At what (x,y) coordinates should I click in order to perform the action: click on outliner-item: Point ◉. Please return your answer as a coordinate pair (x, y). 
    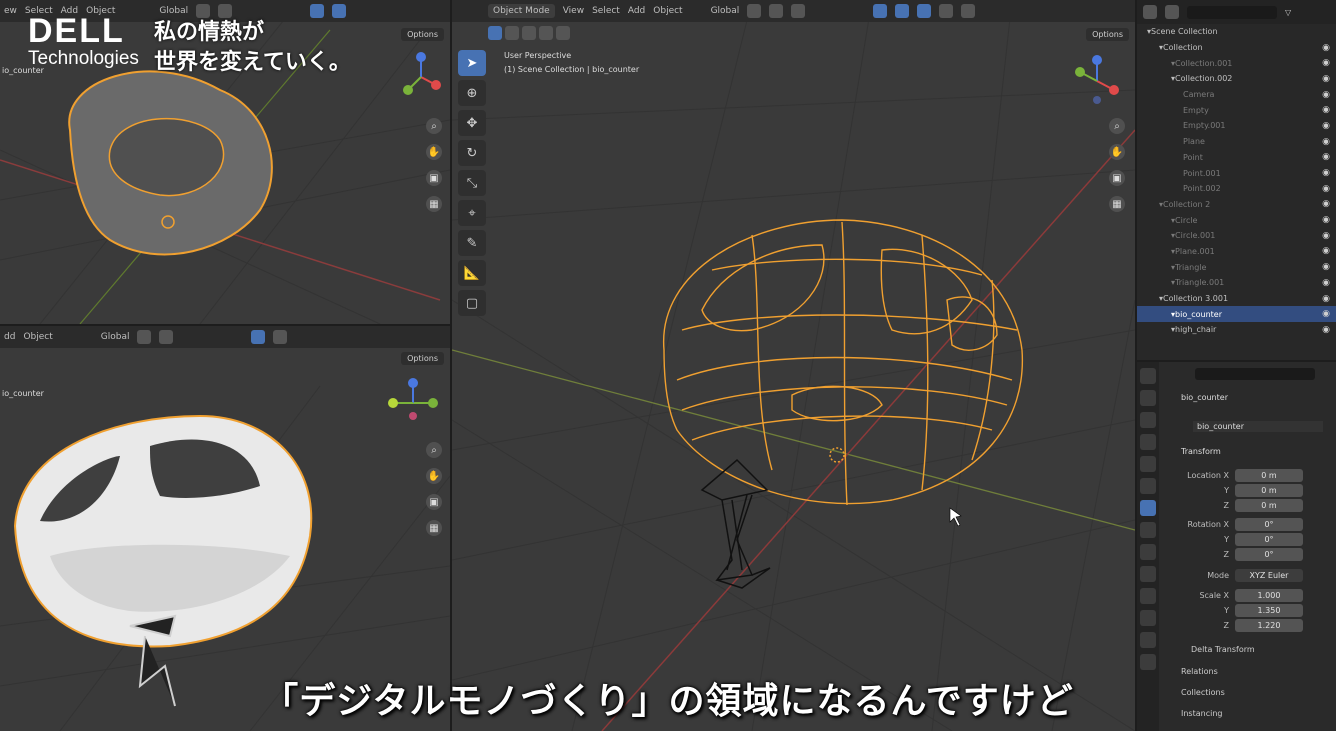
    Looking at the image, I should click on (1236, 158).